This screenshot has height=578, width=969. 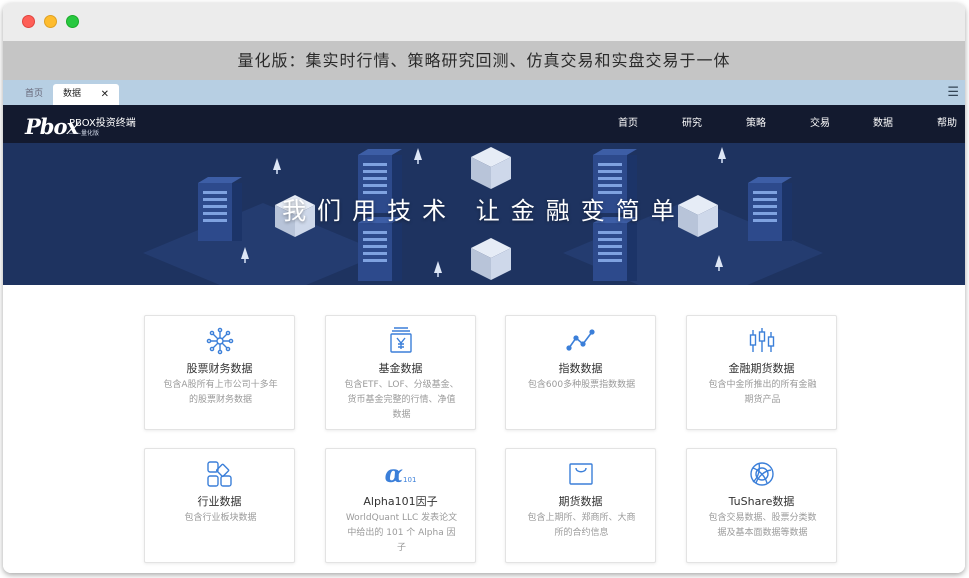 I want to click on nav-trade: 交易, so click(x=820, y=124).